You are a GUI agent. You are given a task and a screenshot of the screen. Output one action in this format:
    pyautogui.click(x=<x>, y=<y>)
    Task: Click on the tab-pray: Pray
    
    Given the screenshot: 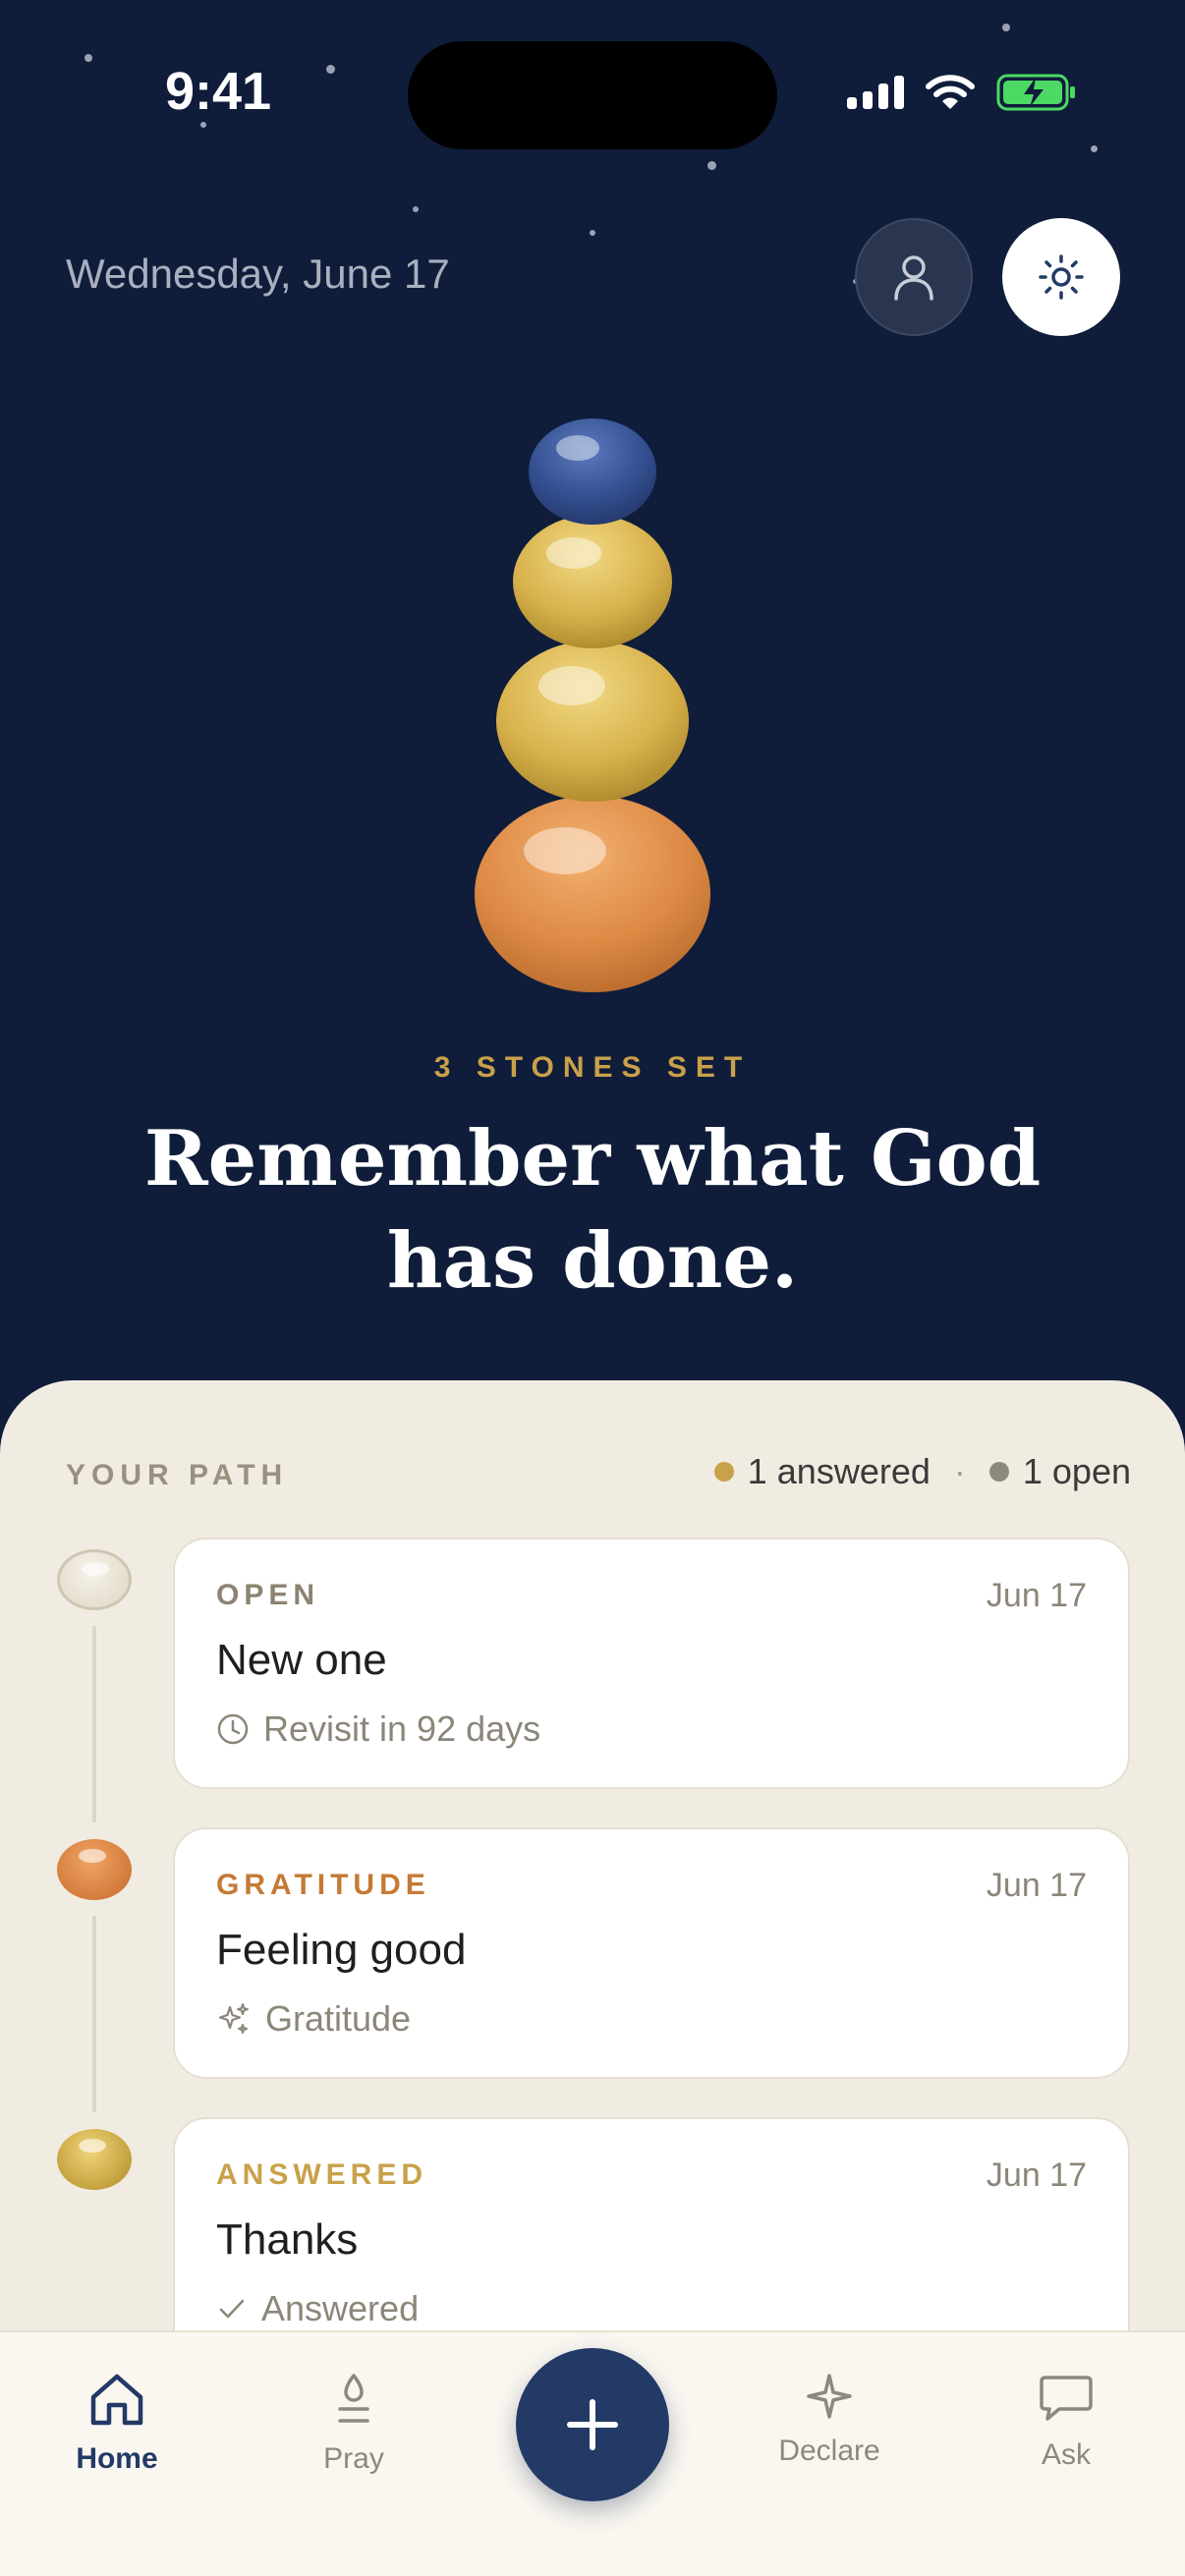 What is the action you would take?
    pyautogui.click(x=353, y=2424)
    